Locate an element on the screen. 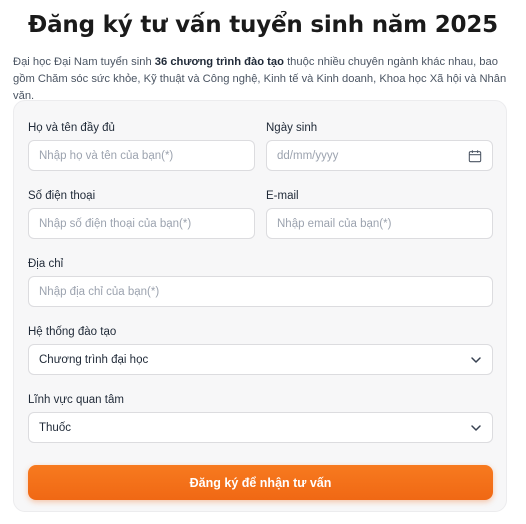 This screenshot has width=526, height=524. intro-prefix: Đại học Đại Nam tuyển sinh is located at coordinates (84, 62).